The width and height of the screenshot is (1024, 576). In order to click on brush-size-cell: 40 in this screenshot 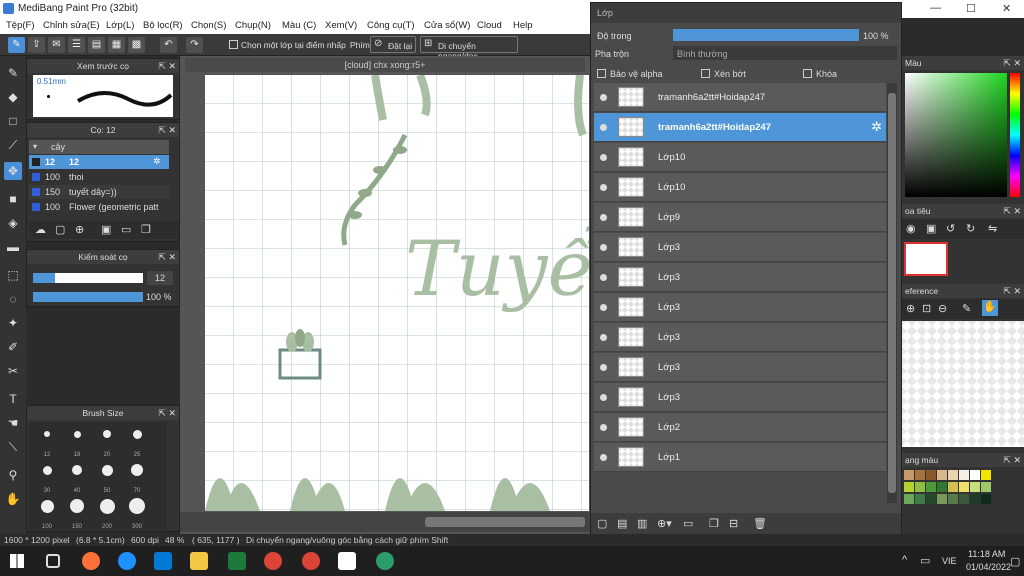, I will do `click(77, 478)`.